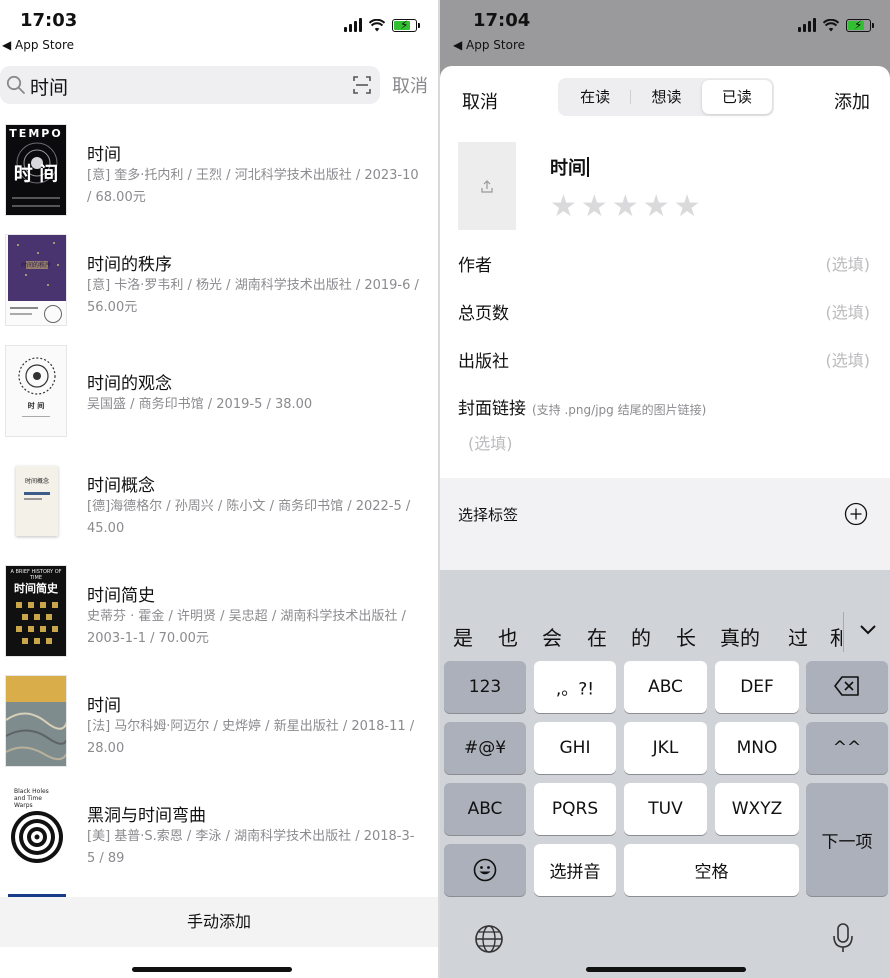  What do you see at coordinates (49, 86) in the screenshot?
I see `search-input: 时间` at bounding box center [49, 86].